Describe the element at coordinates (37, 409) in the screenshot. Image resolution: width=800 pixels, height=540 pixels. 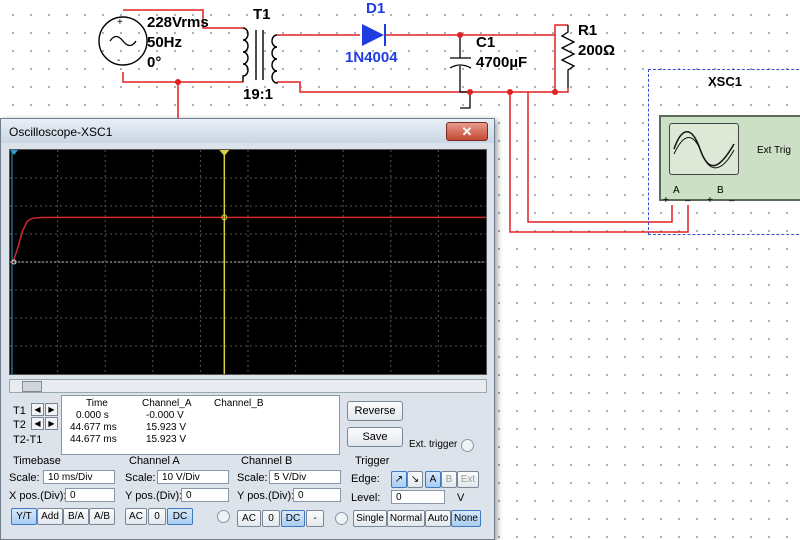
I see `t1-left-arrow-button: ◀` at that location.